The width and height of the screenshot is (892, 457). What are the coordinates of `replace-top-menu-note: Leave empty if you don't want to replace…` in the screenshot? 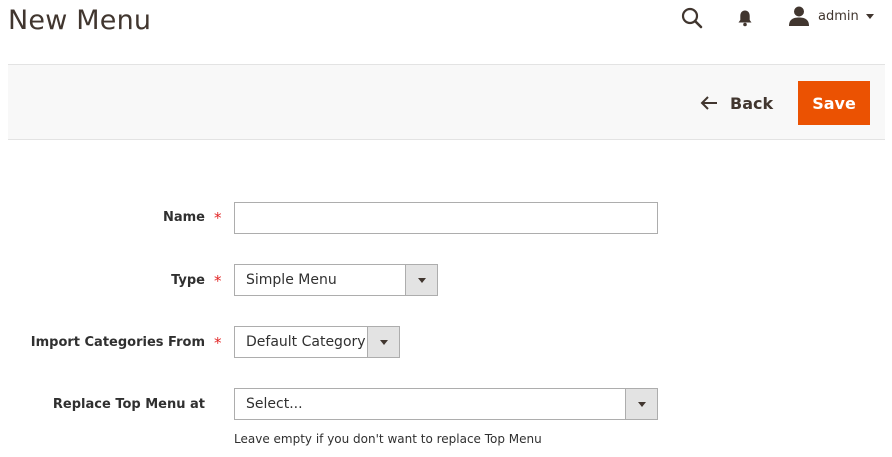 It's located at (388, 439).